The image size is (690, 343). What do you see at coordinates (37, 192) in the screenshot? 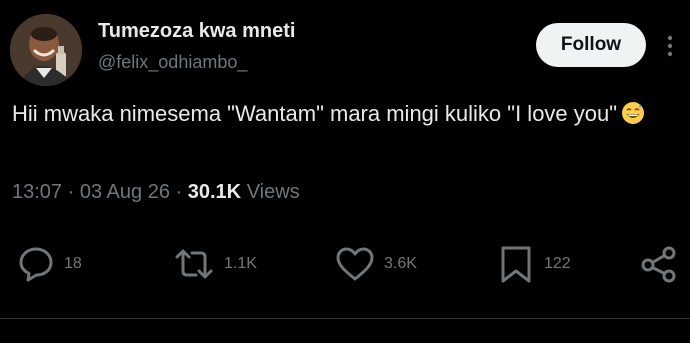
I see `tweet-time: 13:07` at bounding box center [37, 192].